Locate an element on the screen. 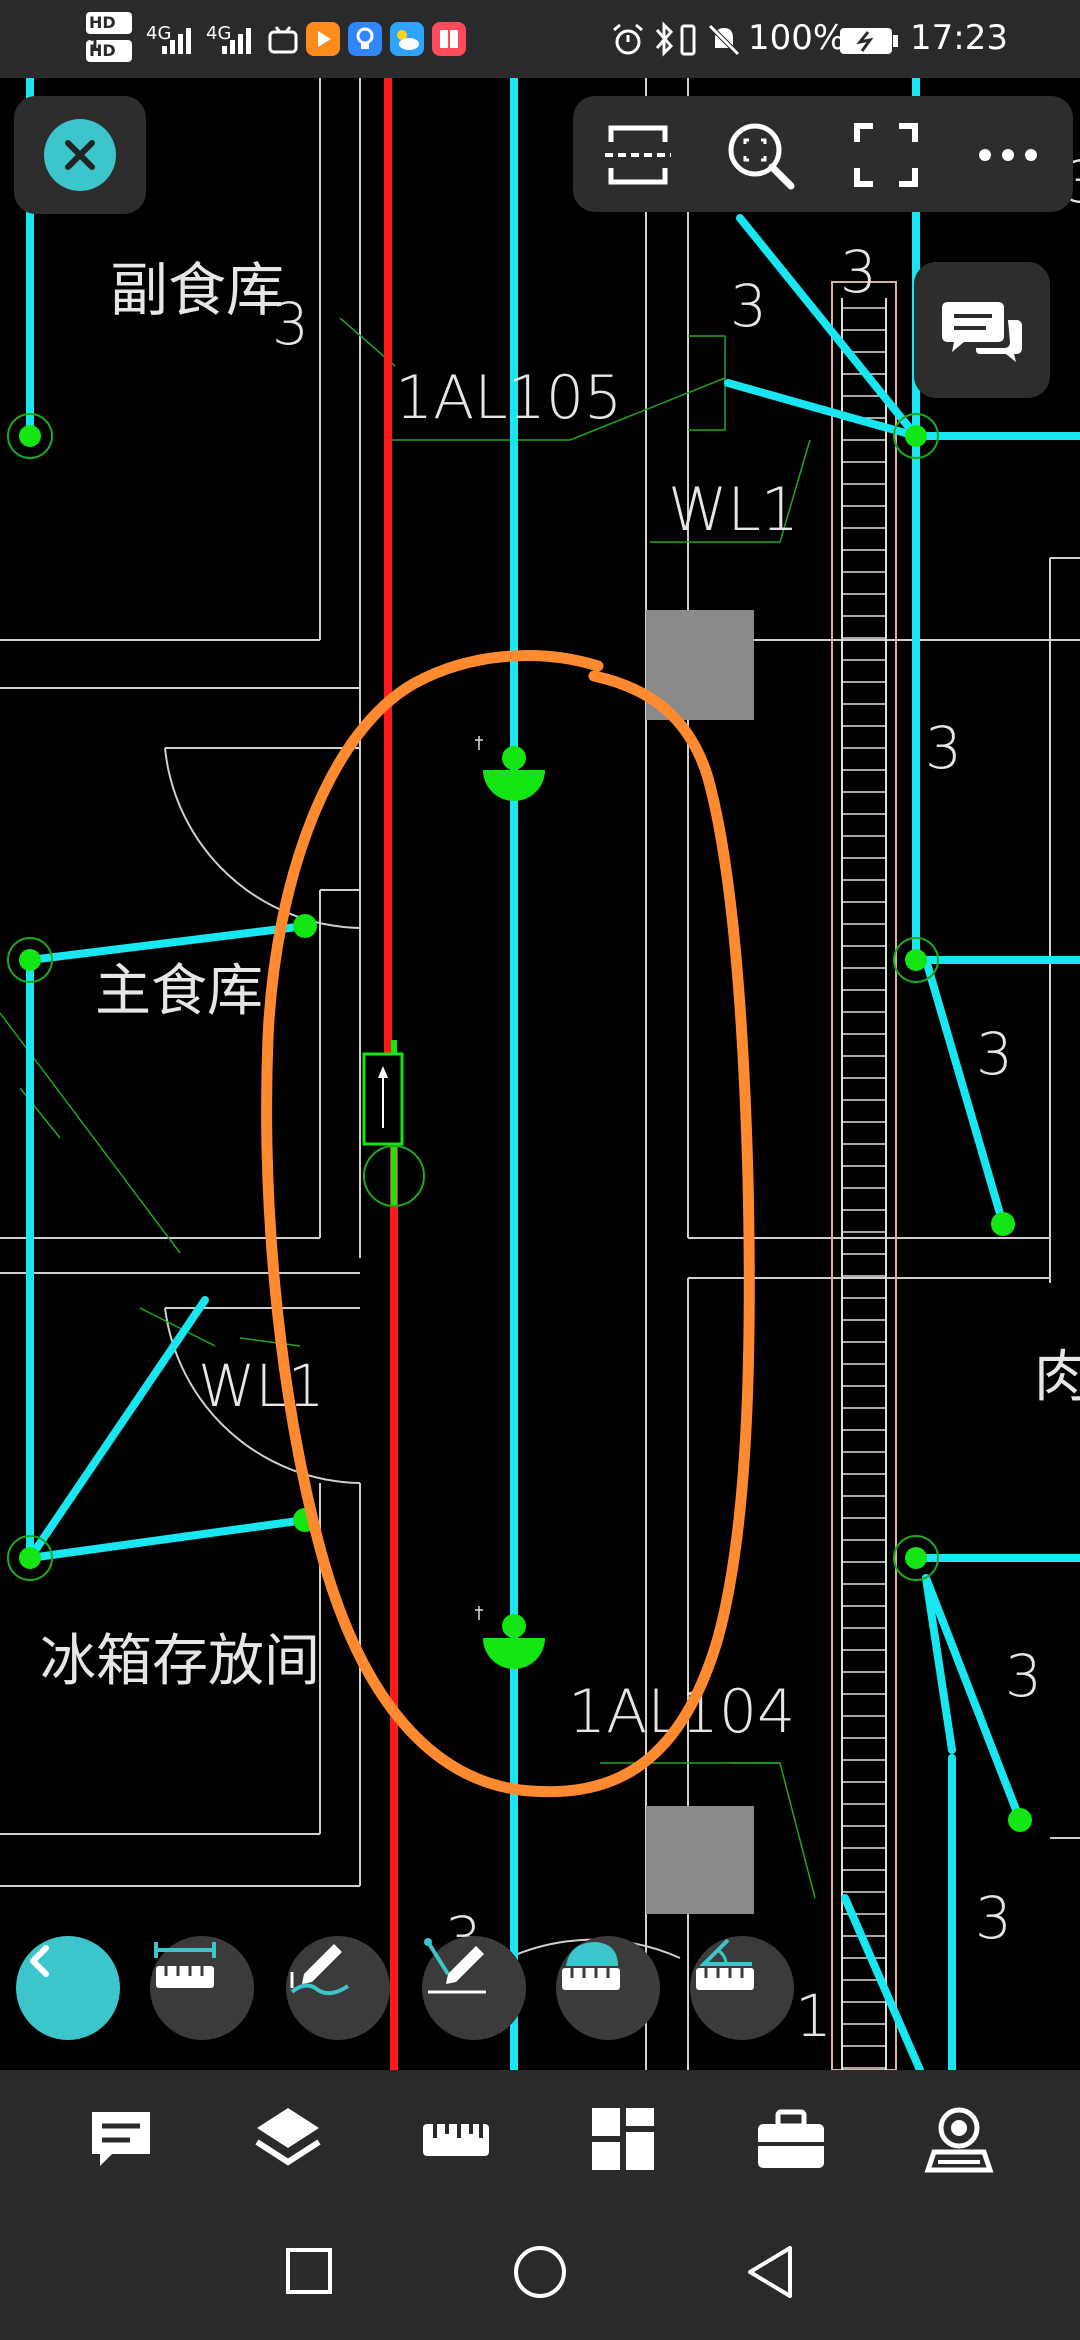  book-app-icon is located at coordinates (449, 39).